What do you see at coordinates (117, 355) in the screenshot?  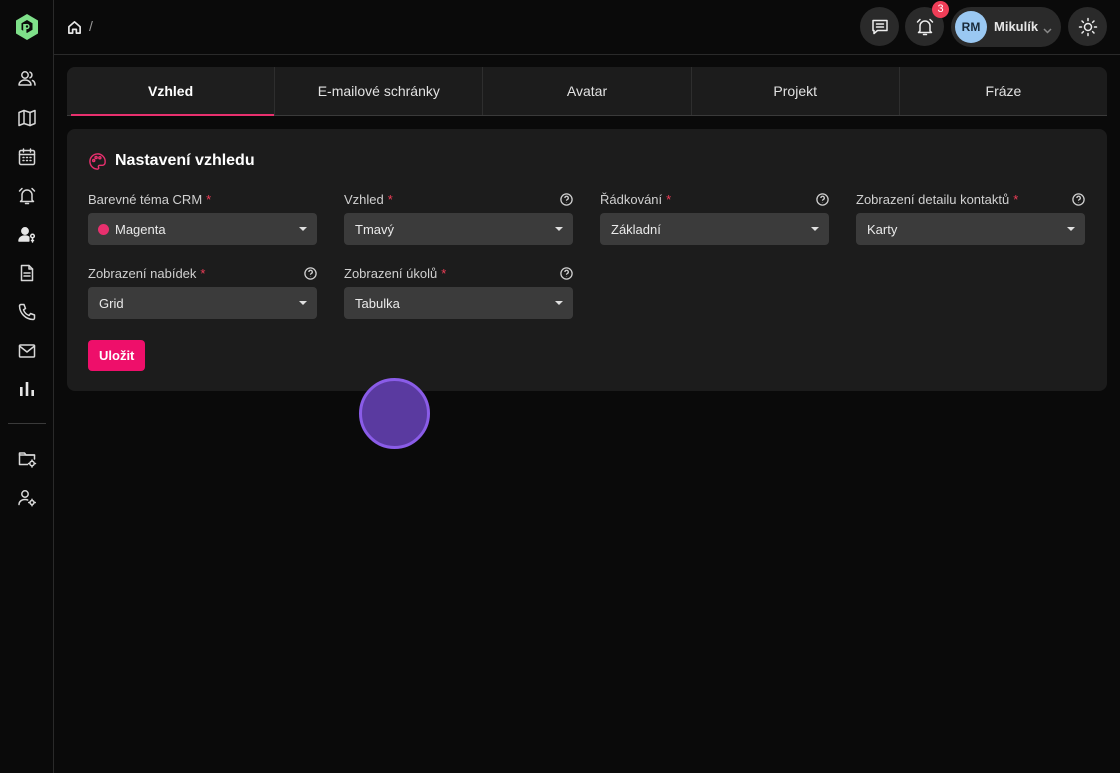 I see `save-button: Uložit` at bounding box center [117, 355].